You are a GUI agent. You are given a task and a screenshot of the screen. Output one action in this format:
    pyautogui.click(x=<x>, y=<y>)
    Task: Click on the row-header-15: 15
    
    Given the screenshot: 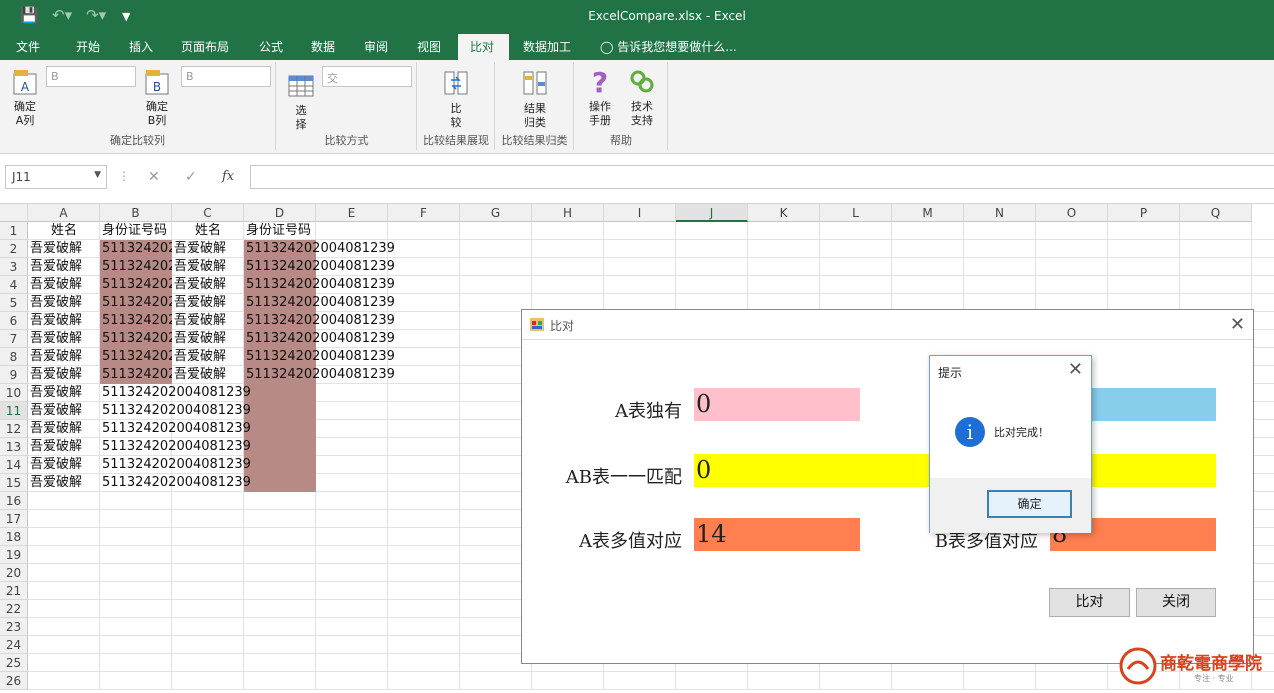 What is the action you would take?
    pyautogui.click(x=14, y=483)
    